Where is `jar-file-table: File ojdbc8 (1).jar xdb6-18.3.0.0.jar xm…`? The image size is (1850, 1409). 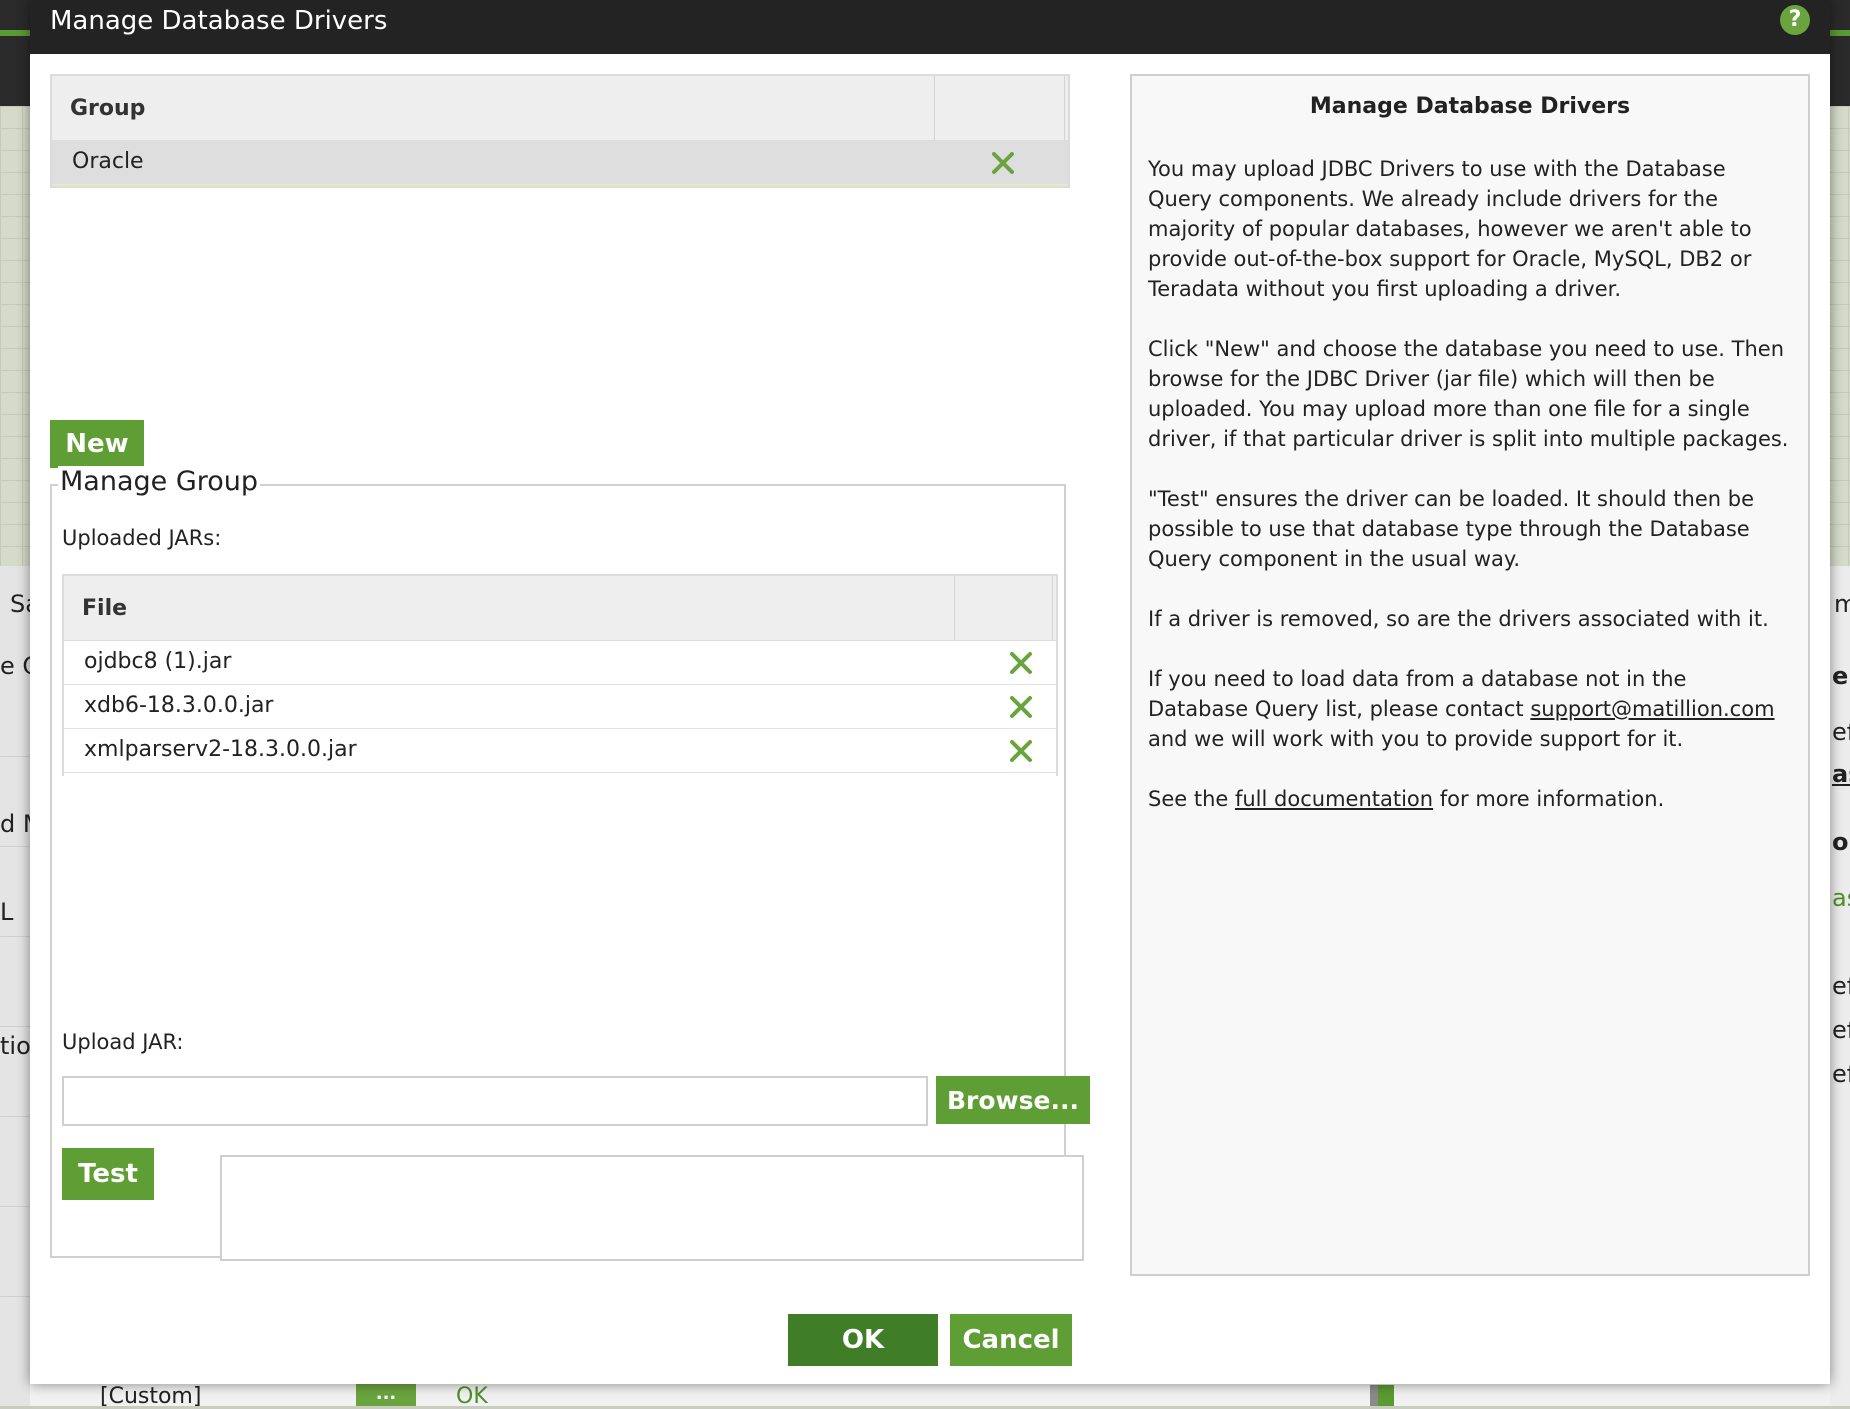 jar-file-table: File ojdbc8 (1).jar xdb6-18.3.0.0.jar xm… is located at coordinates (560, 675).